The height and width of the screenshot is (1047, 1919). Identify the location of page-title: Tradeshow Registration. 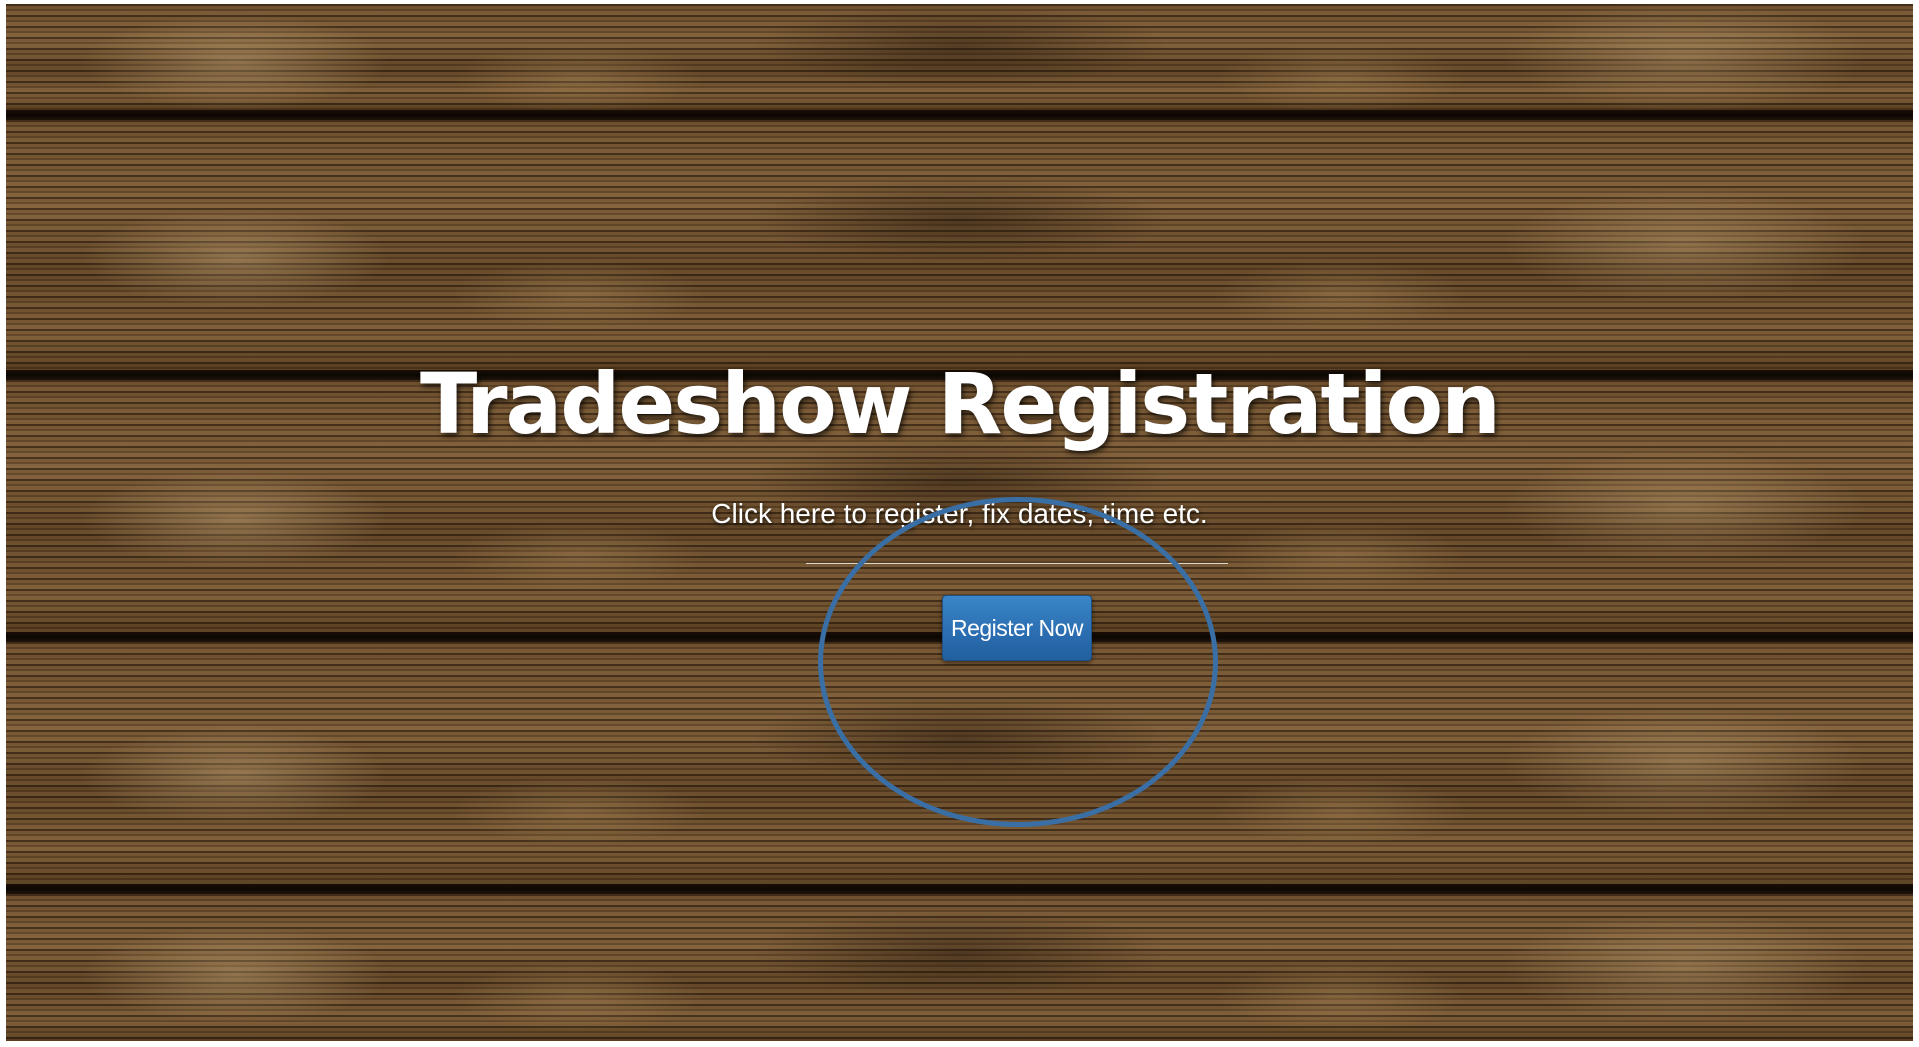
(960, 404).